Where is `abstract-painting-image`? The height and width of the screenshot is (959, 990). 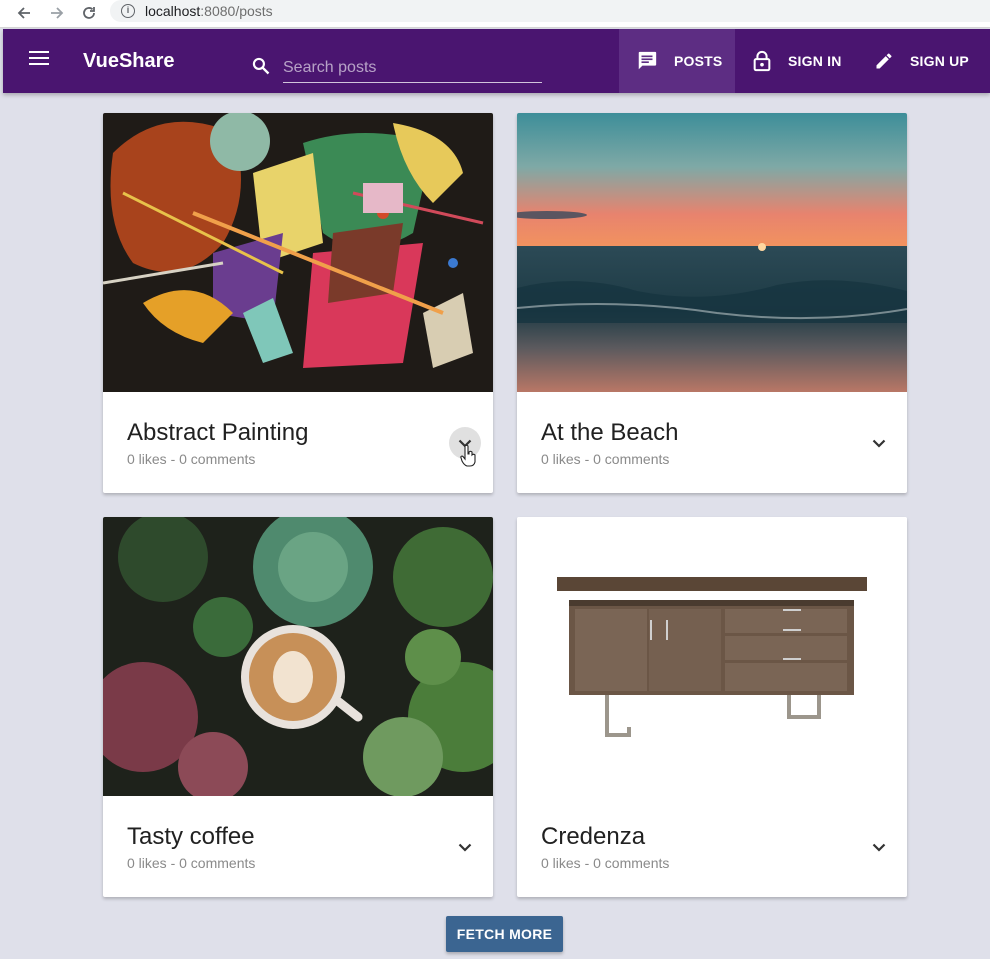
abstract-painting-image is located at coordinates (298, 252).